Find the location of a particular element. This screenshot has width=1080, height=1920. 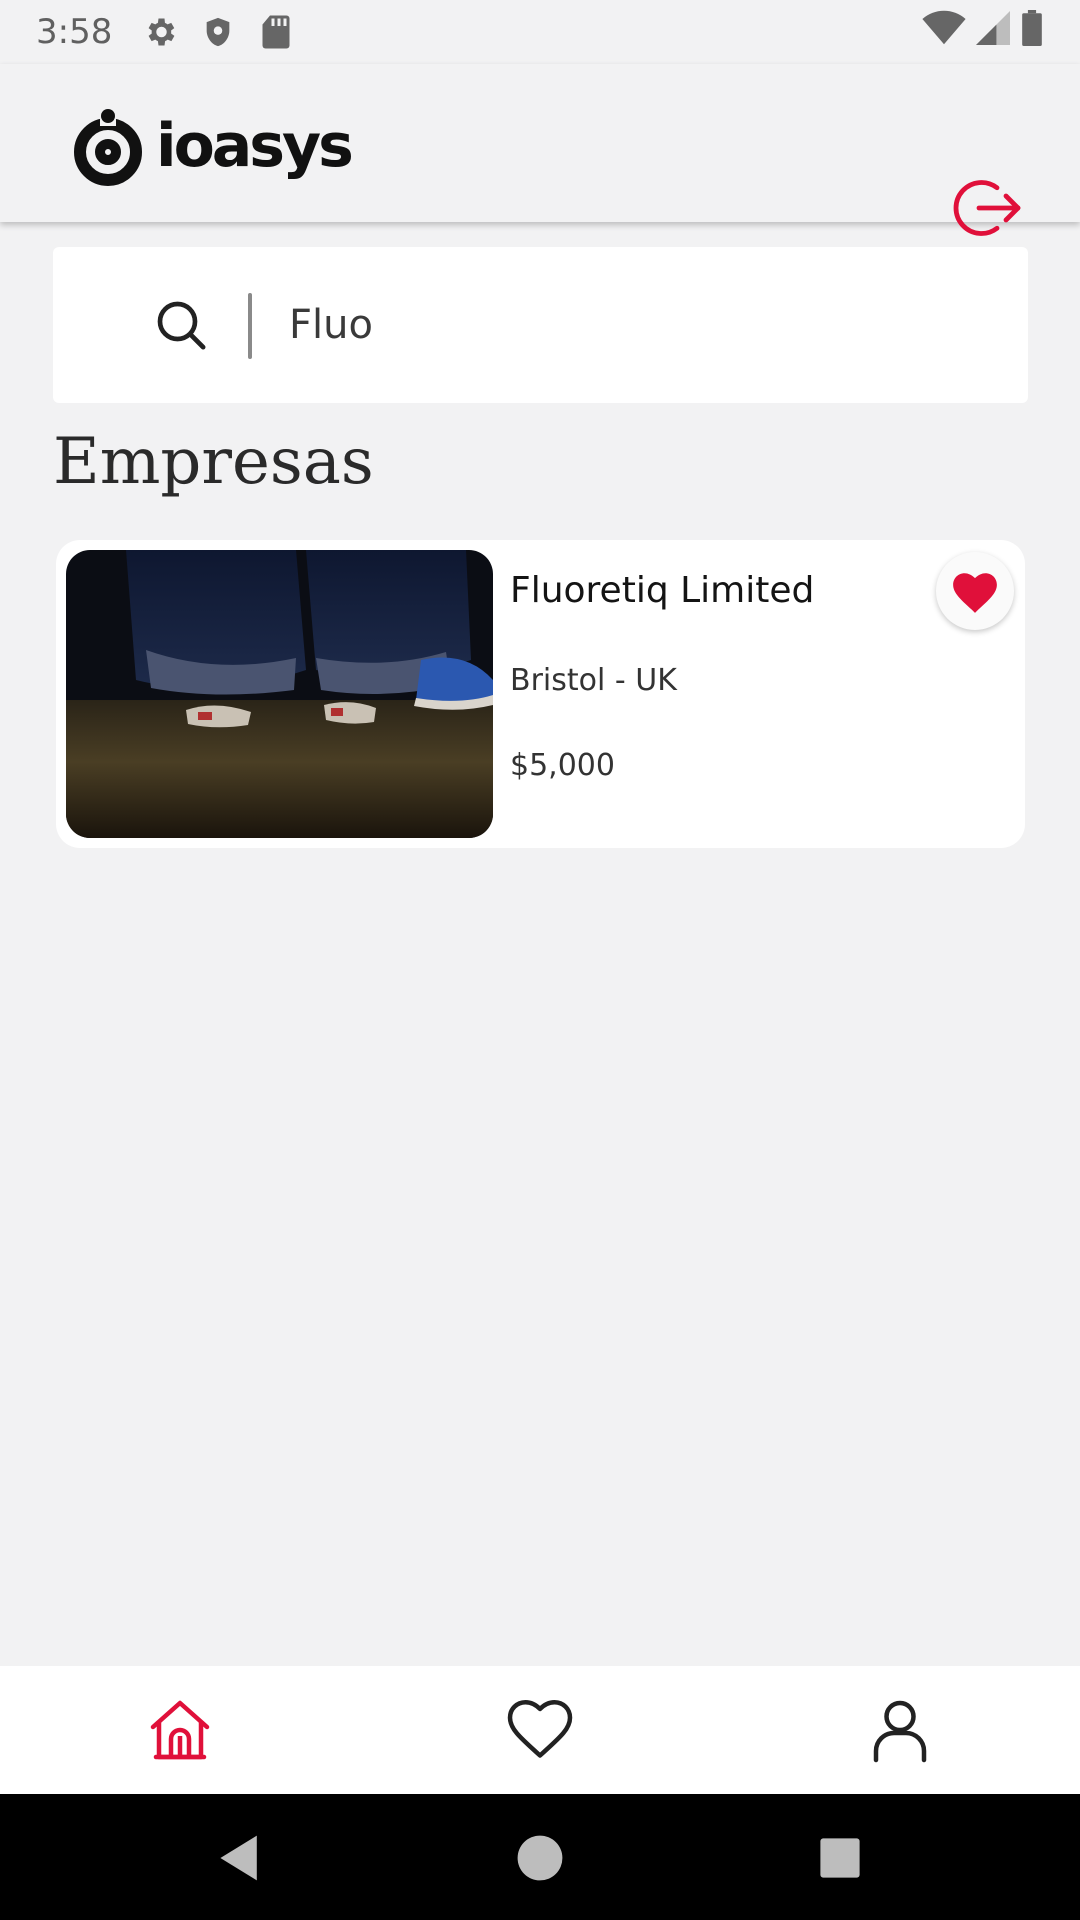

company-location: Bristol - UK is located at coordinates (593, 680).